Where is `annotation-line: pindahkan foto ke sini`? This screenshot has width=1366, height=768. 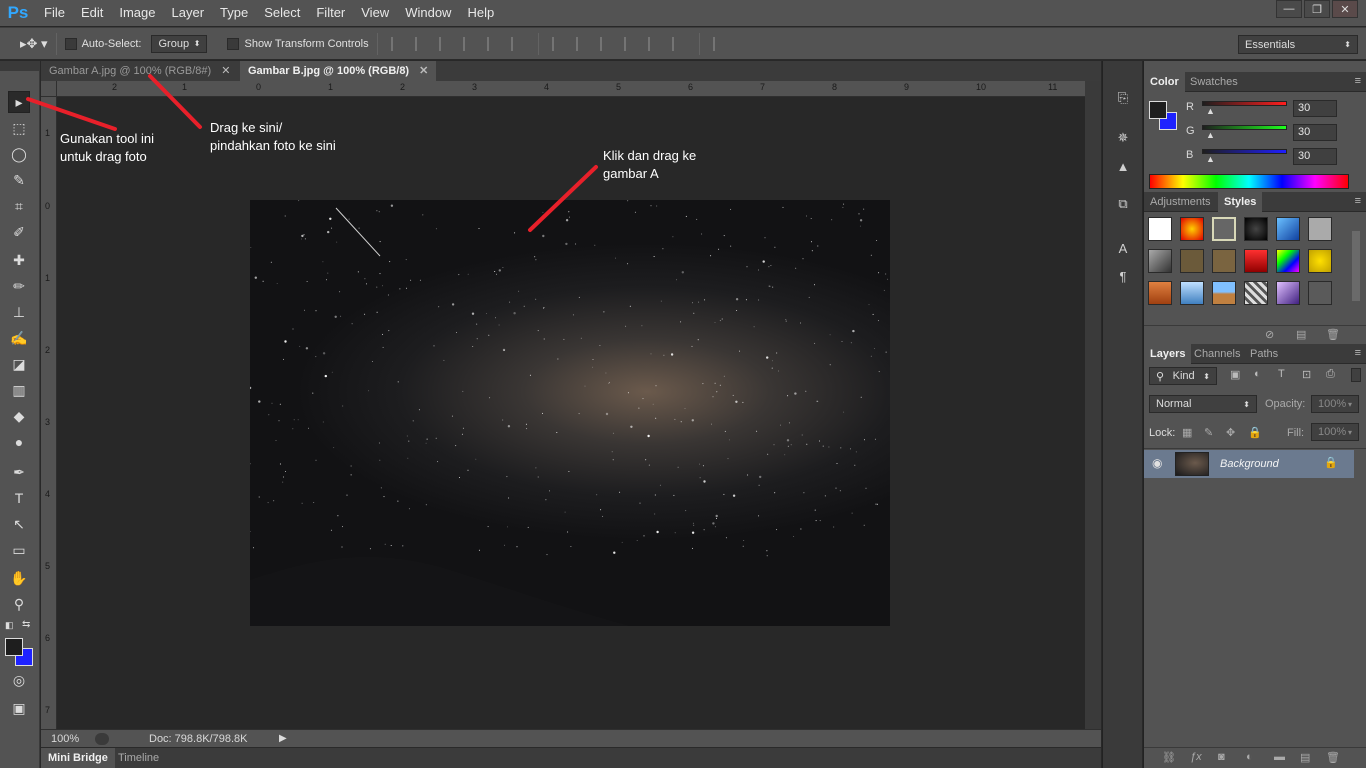 annotation-line: pindahkan foto ke sini is located at coordinates (273, 145).